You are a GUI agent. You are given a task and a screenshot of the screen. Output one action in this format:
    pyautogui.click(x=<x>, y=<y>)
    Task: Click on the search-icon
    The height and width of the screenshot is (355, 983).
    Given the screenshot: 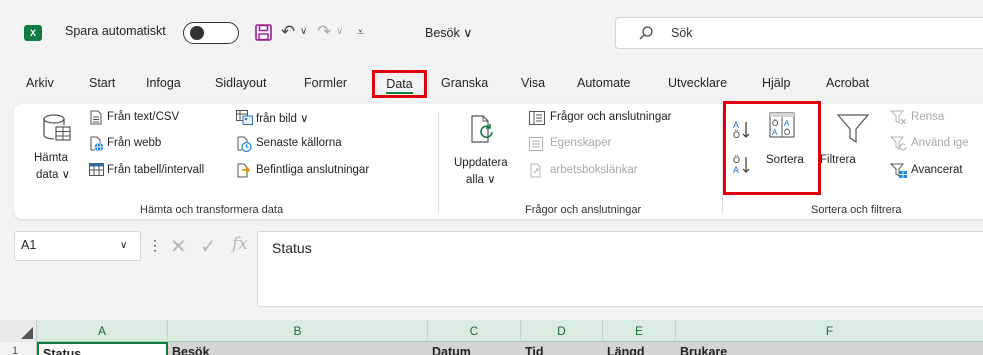 What is the action you would take?
    pyautogui.click(x=646, y=33)
    